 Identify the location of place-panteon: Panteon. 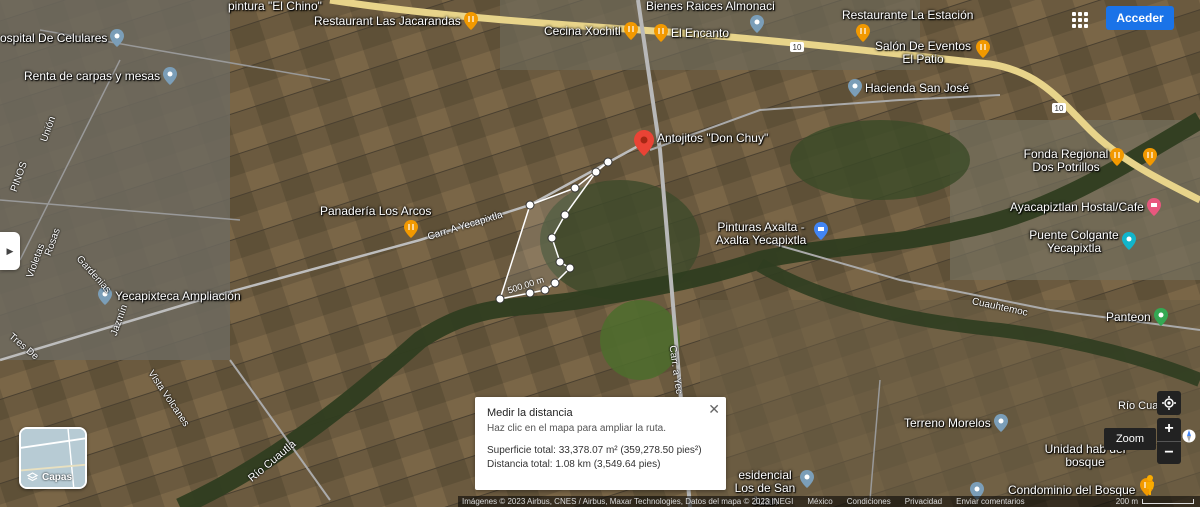
(1137, 317).